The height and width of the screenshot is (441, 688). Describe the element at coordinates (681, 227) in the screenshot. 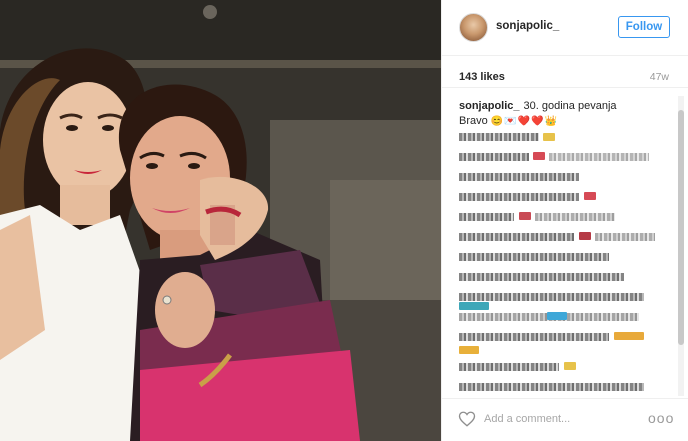

I see `scrollbar-thumb` at that location.